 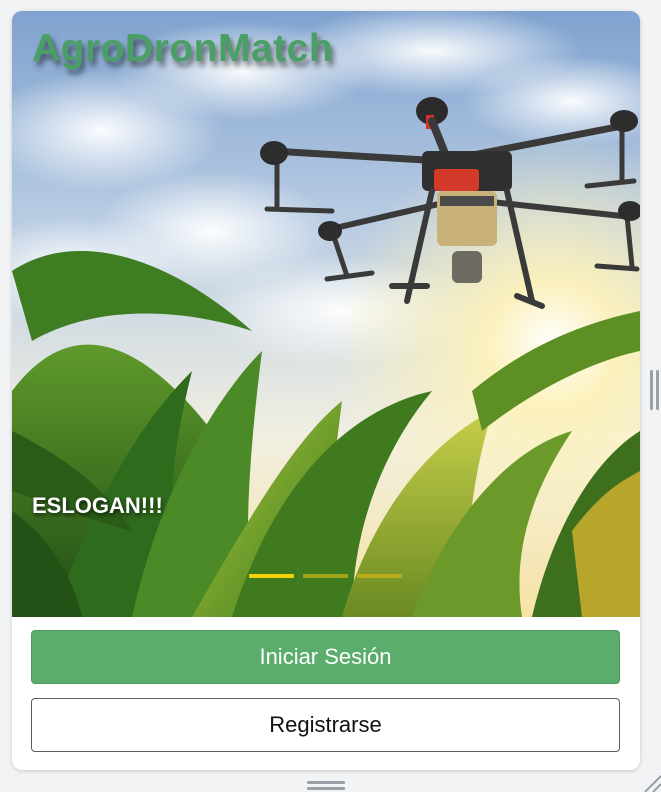 What do you see at coordinates (651, 782) in the screenshot?
I see `corner-resize-grip-icon` at bounding box center [651, 782].